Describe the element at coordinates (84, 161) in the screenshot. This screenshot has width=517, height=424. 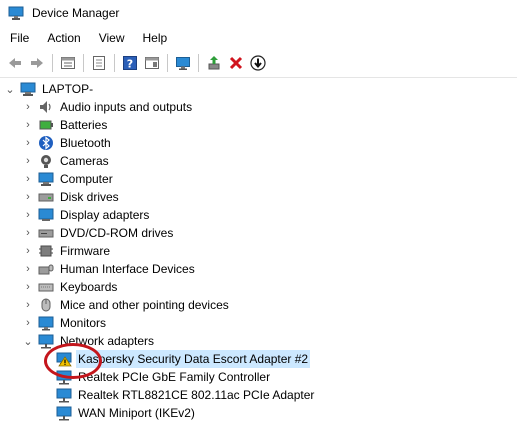
I see `tree-item-label: Cameras` at that location.